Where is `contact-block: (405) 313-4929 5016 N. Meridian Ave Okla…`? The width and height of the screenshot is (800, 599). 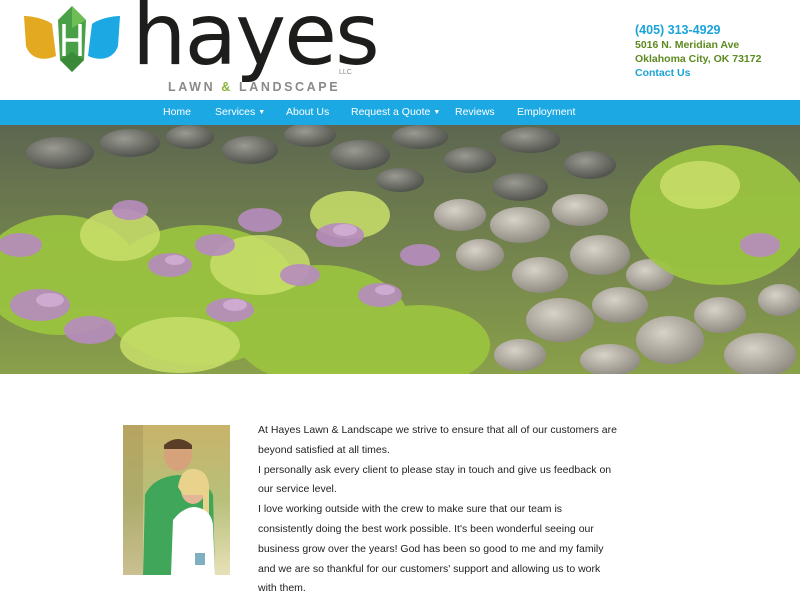 contact-block: (405) 313-4929 5016 N. Meridian Ave Okla… is located at coordinates (698, 51).